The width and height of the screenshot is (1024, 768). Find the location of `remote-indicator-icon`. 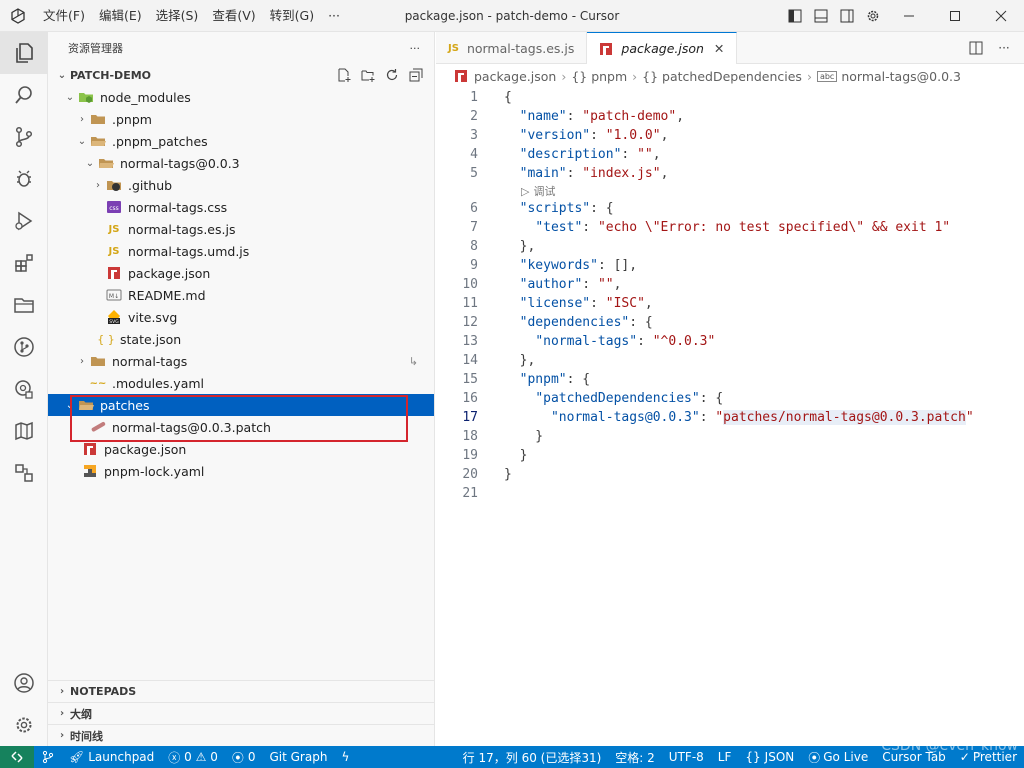

remote-indicator-icon is located at coordinates (17, 757).